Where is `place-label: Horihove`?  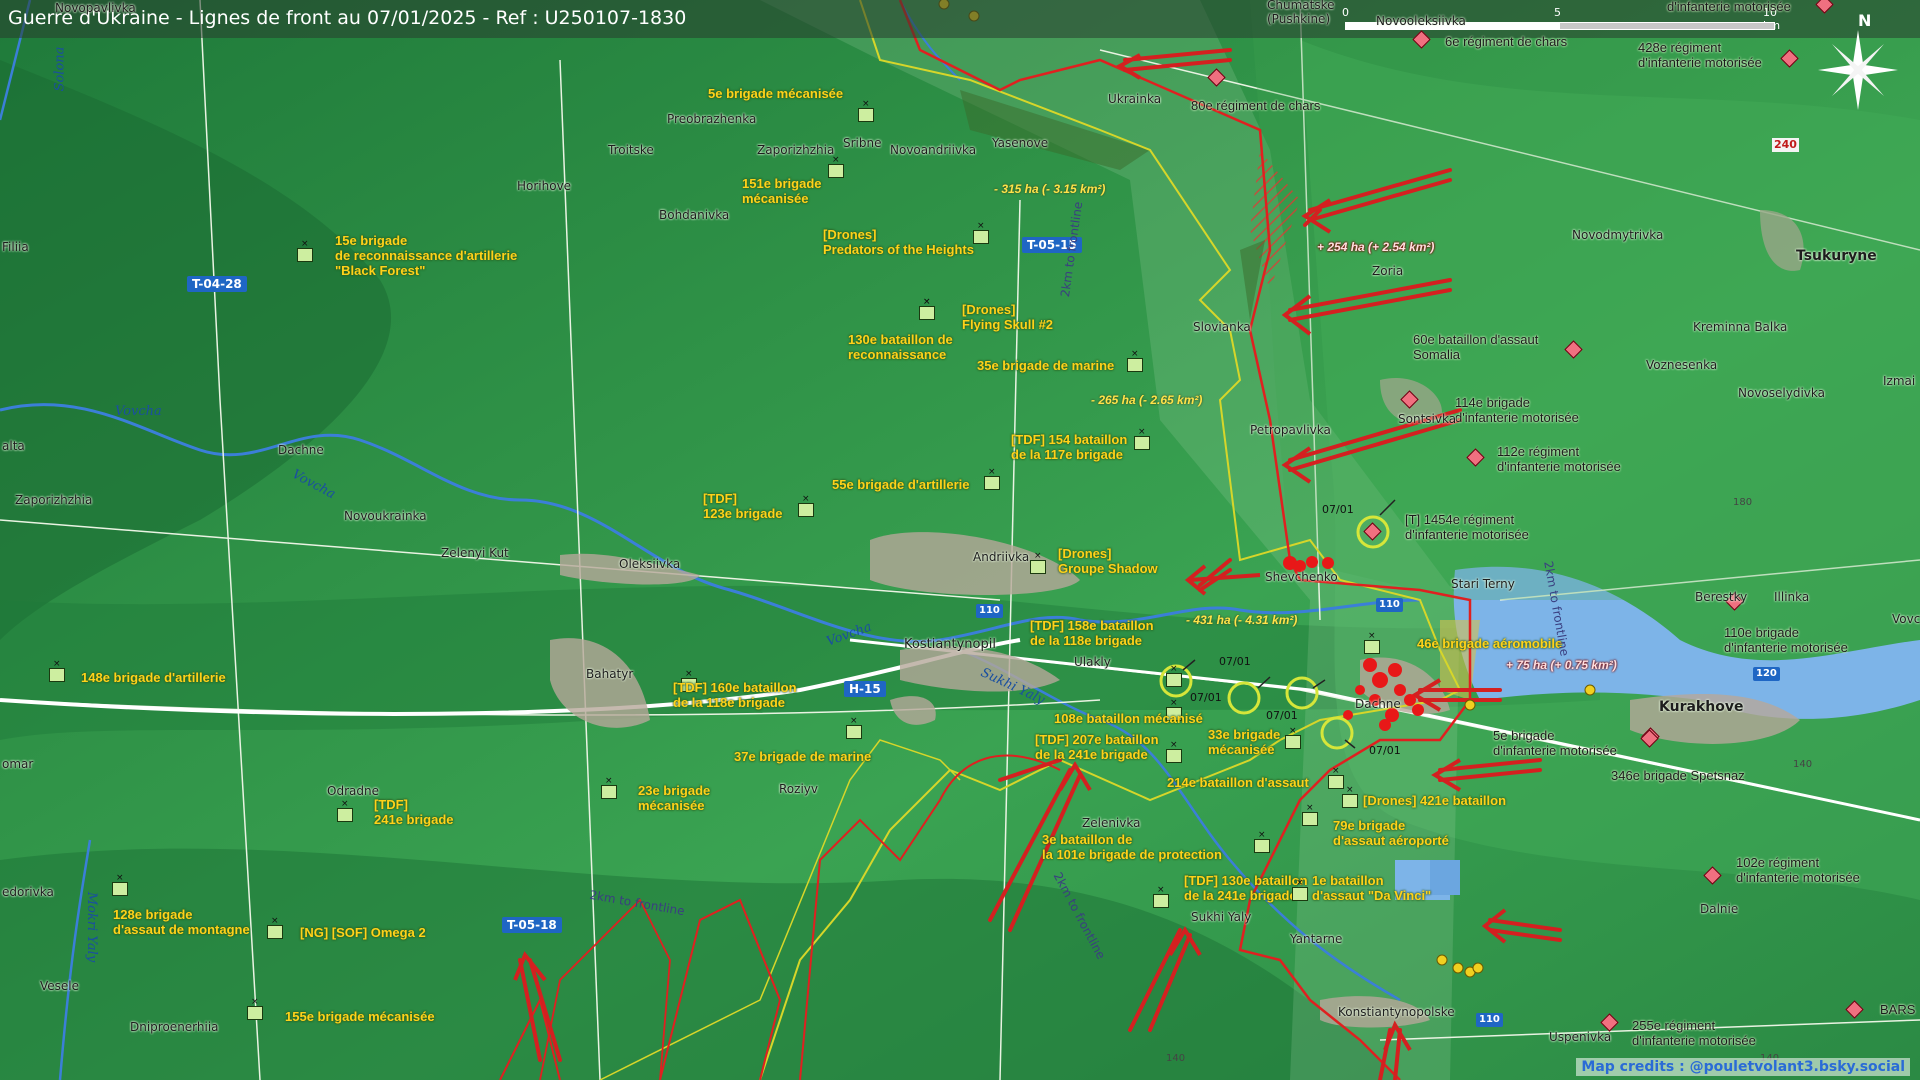 place-label: Horihove is located at coordinates (544, 186).